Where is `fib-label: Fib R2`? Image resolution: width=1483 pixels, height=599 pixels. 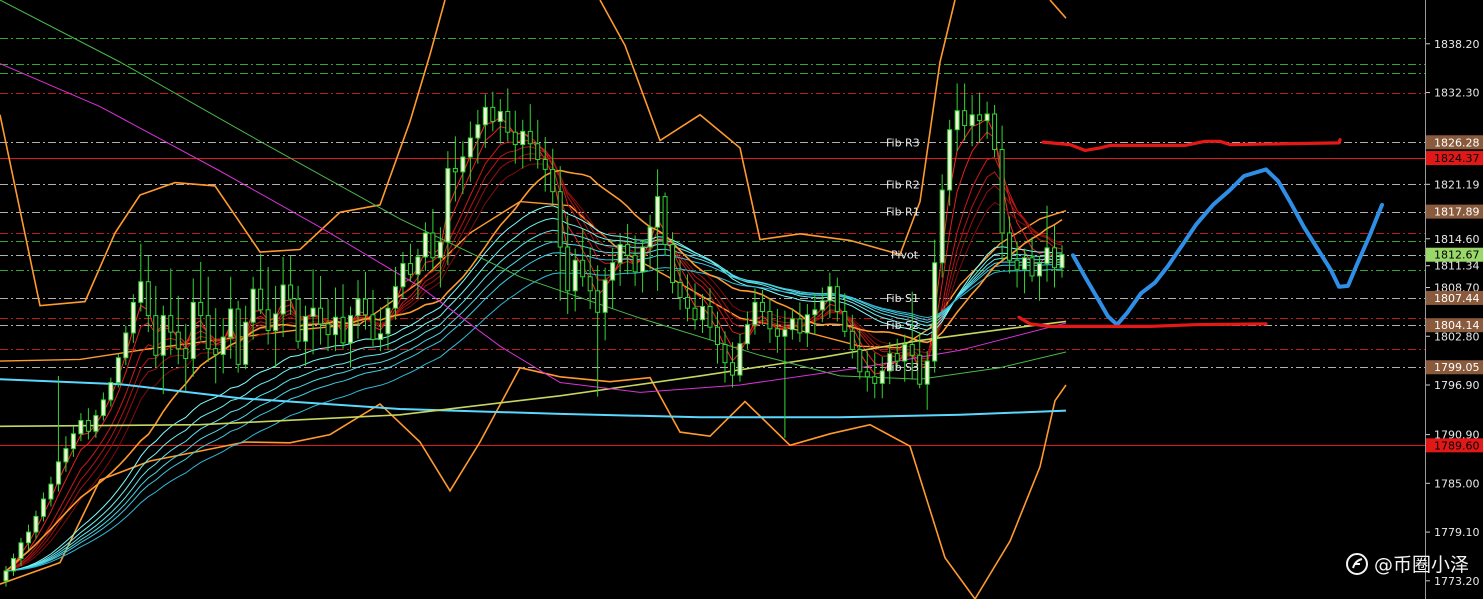 fib-label: Fib R2 is located at coordinates (903, 184).